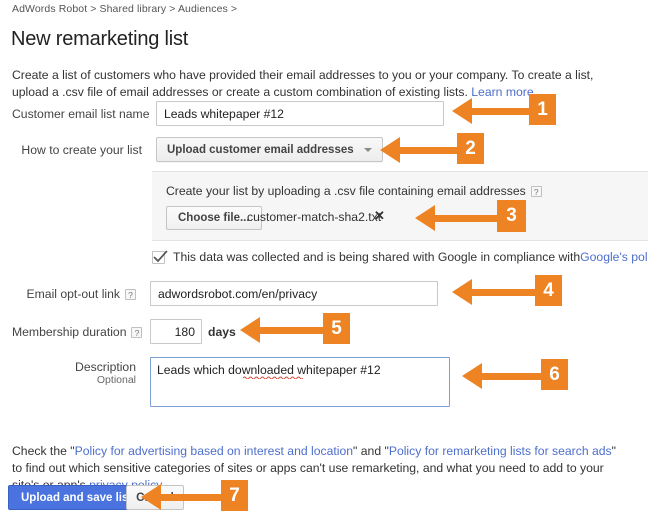 The image size is (648, 520). I want to click on duration-unit-label: days, so click(222, 331).